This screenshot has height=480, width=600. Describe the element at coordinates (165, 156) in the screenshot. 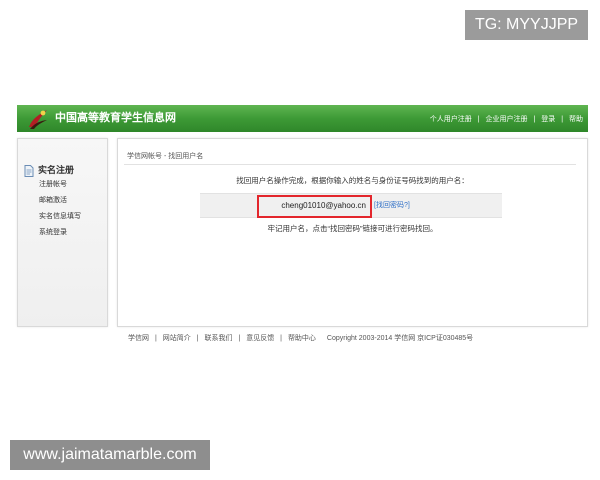

I see `breadcrumb: 学信网帐号 - 找回用户名` at that location.